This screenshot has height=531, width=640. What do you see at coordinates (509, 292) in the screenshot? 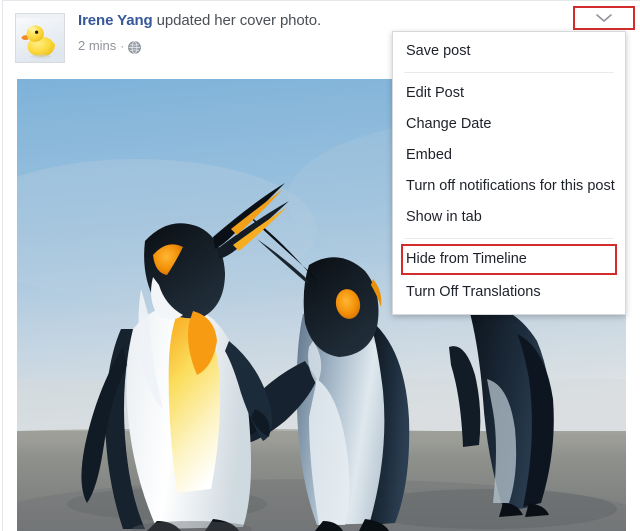
I see `menu-item-turn-off-translations: Turn Off Translations` at bounding box center [509, 292].